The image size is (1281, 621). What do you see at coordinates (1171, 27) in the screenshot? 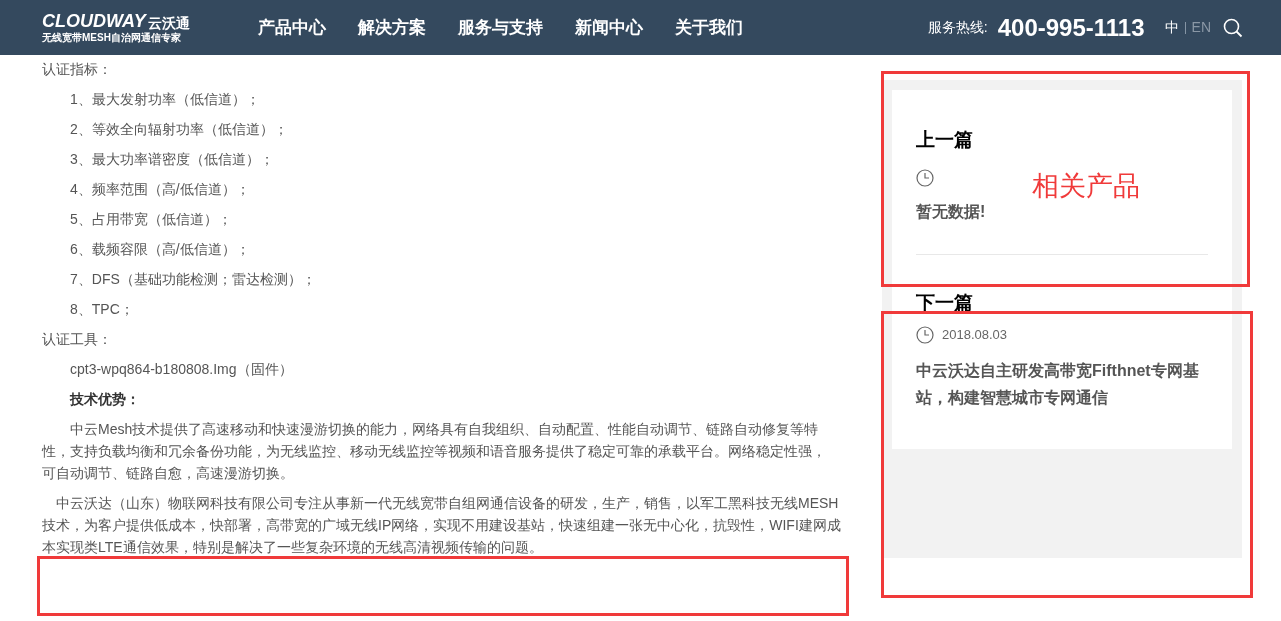
I see `language-link: 中` at bounding box center [1171, 27].